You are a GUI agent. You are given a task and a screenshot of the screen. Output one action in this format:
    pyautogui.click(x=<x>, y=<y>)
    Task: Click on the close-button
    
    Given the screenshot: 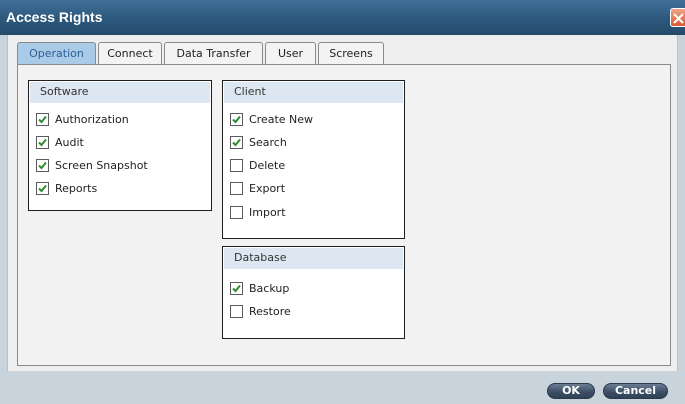 What is the action you would take?
    pyautogui.click(x=677, y=17)
    